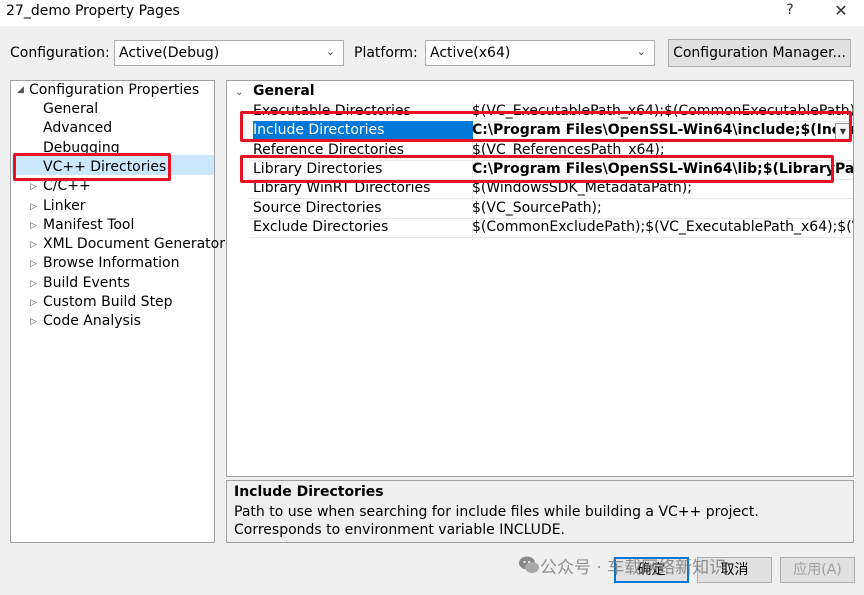  Describe the element at coordinates (551, 237) in the screenshot. I see `row-separator` at that location.